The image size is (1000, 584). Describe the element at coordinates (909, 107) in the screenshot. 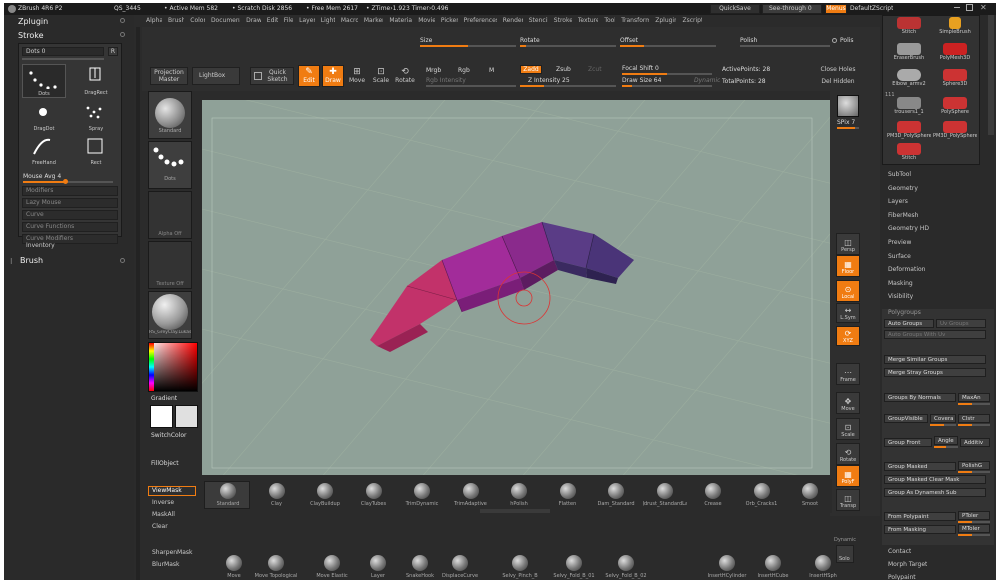

I see `tool-thumb-trousers1-1: trousers1_1` at that location.